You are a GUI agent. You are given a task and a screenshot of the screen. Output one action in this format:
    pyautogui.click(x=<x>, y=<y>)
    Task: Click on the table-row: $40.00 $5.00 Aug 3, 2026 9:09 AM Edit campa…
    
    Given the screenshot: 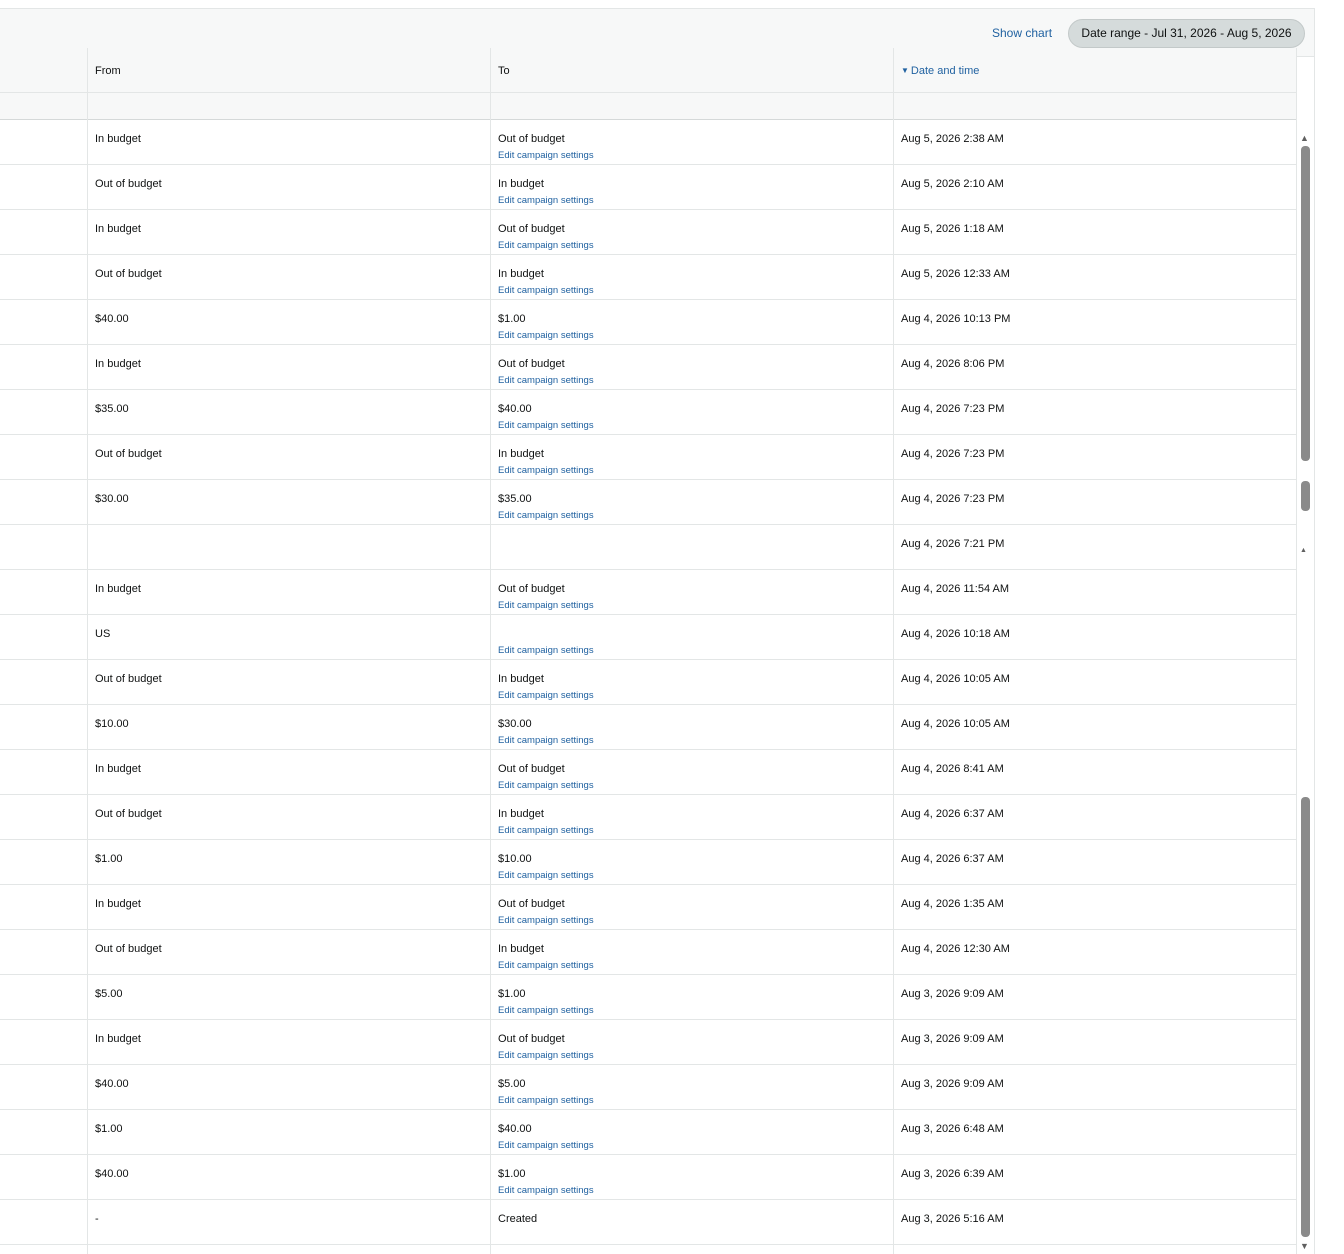 What is the action you would take?
    pyautogui.click(x=648, y=1087)
    